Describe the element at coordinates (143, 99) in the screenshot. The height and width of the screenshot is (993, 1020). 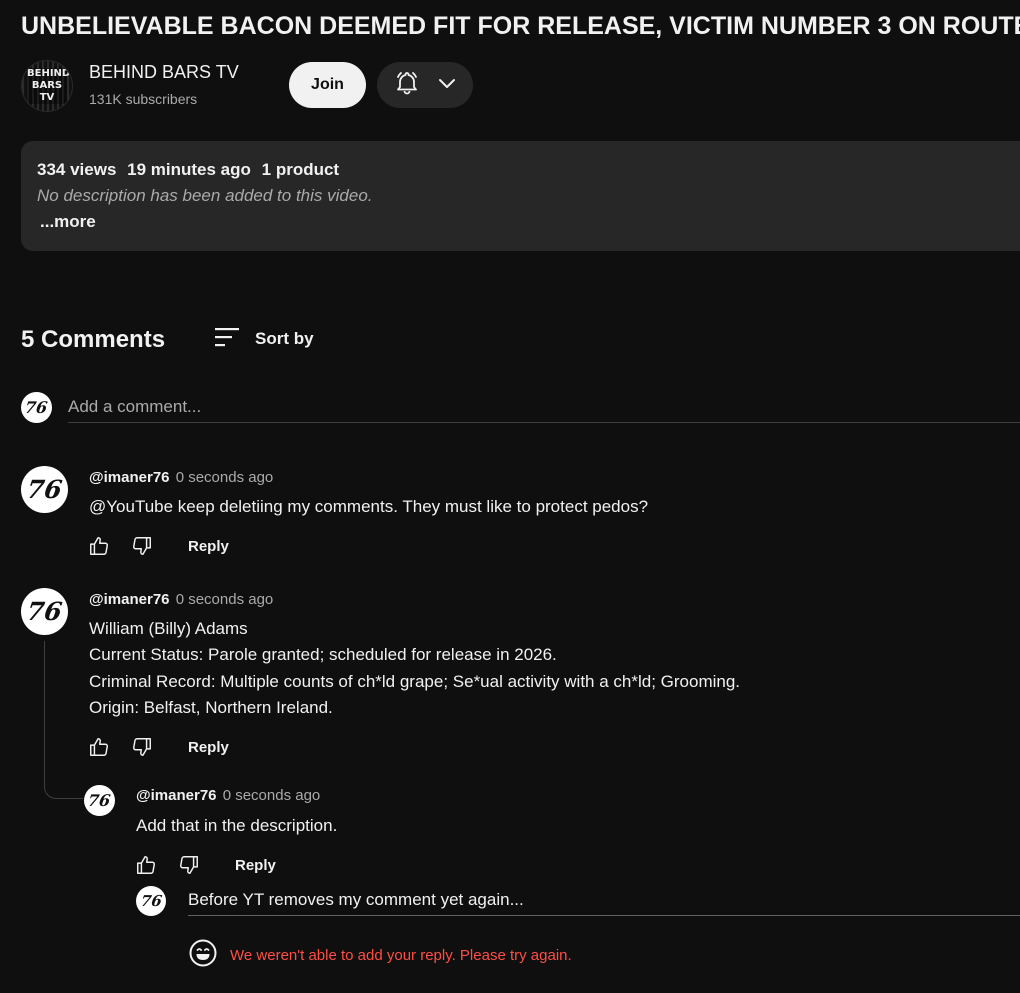
I see `subscriber-count: 131K subscribers` at that location.